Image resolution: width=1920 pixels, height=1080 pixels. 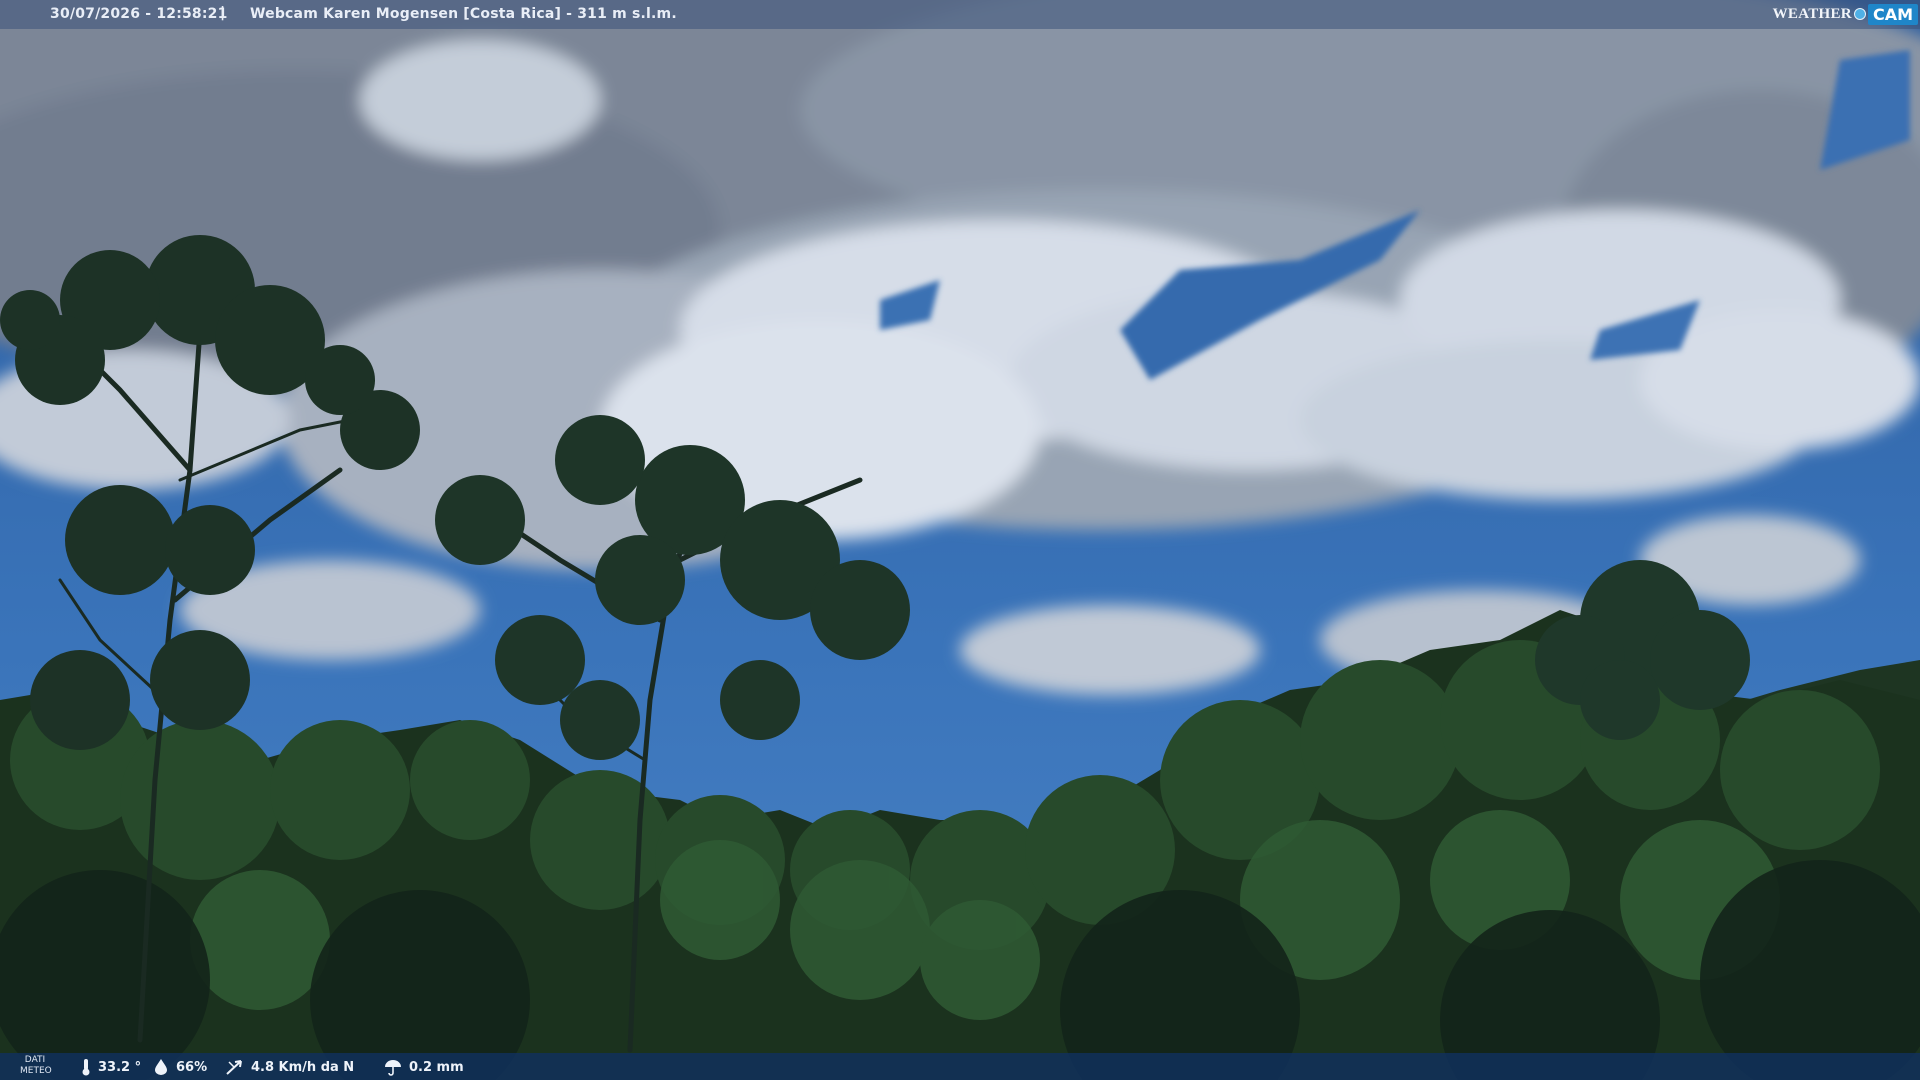 What do you see at coordinates (1859, 14) in the screenshot?
I see `logo-dot-icon` at bounding box center [1859, 14].